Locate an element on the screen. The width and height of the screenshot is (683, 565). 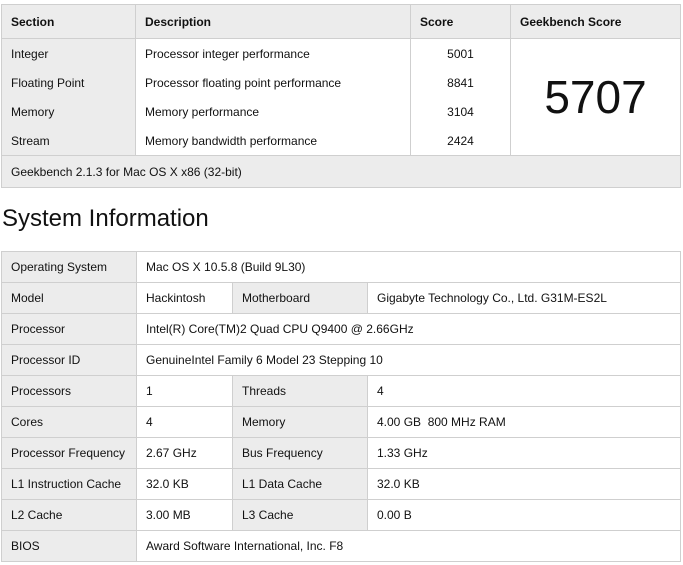
description-cell: Memory bandwidth performance is located at coordinates (273, 141).